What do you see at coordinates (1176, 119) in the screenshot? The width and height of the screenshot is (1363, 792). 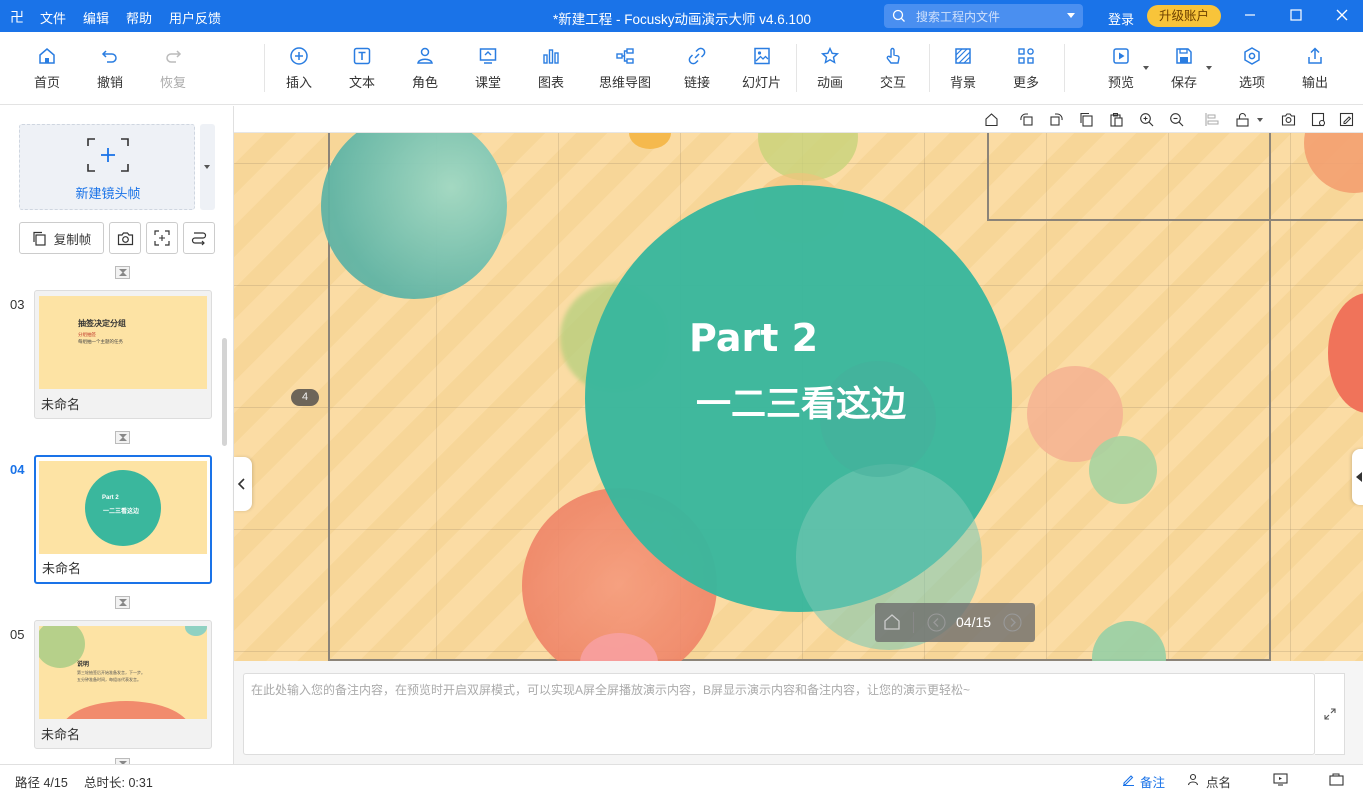 I see `zoom-out-icon` at bounding box center [1176, 119].